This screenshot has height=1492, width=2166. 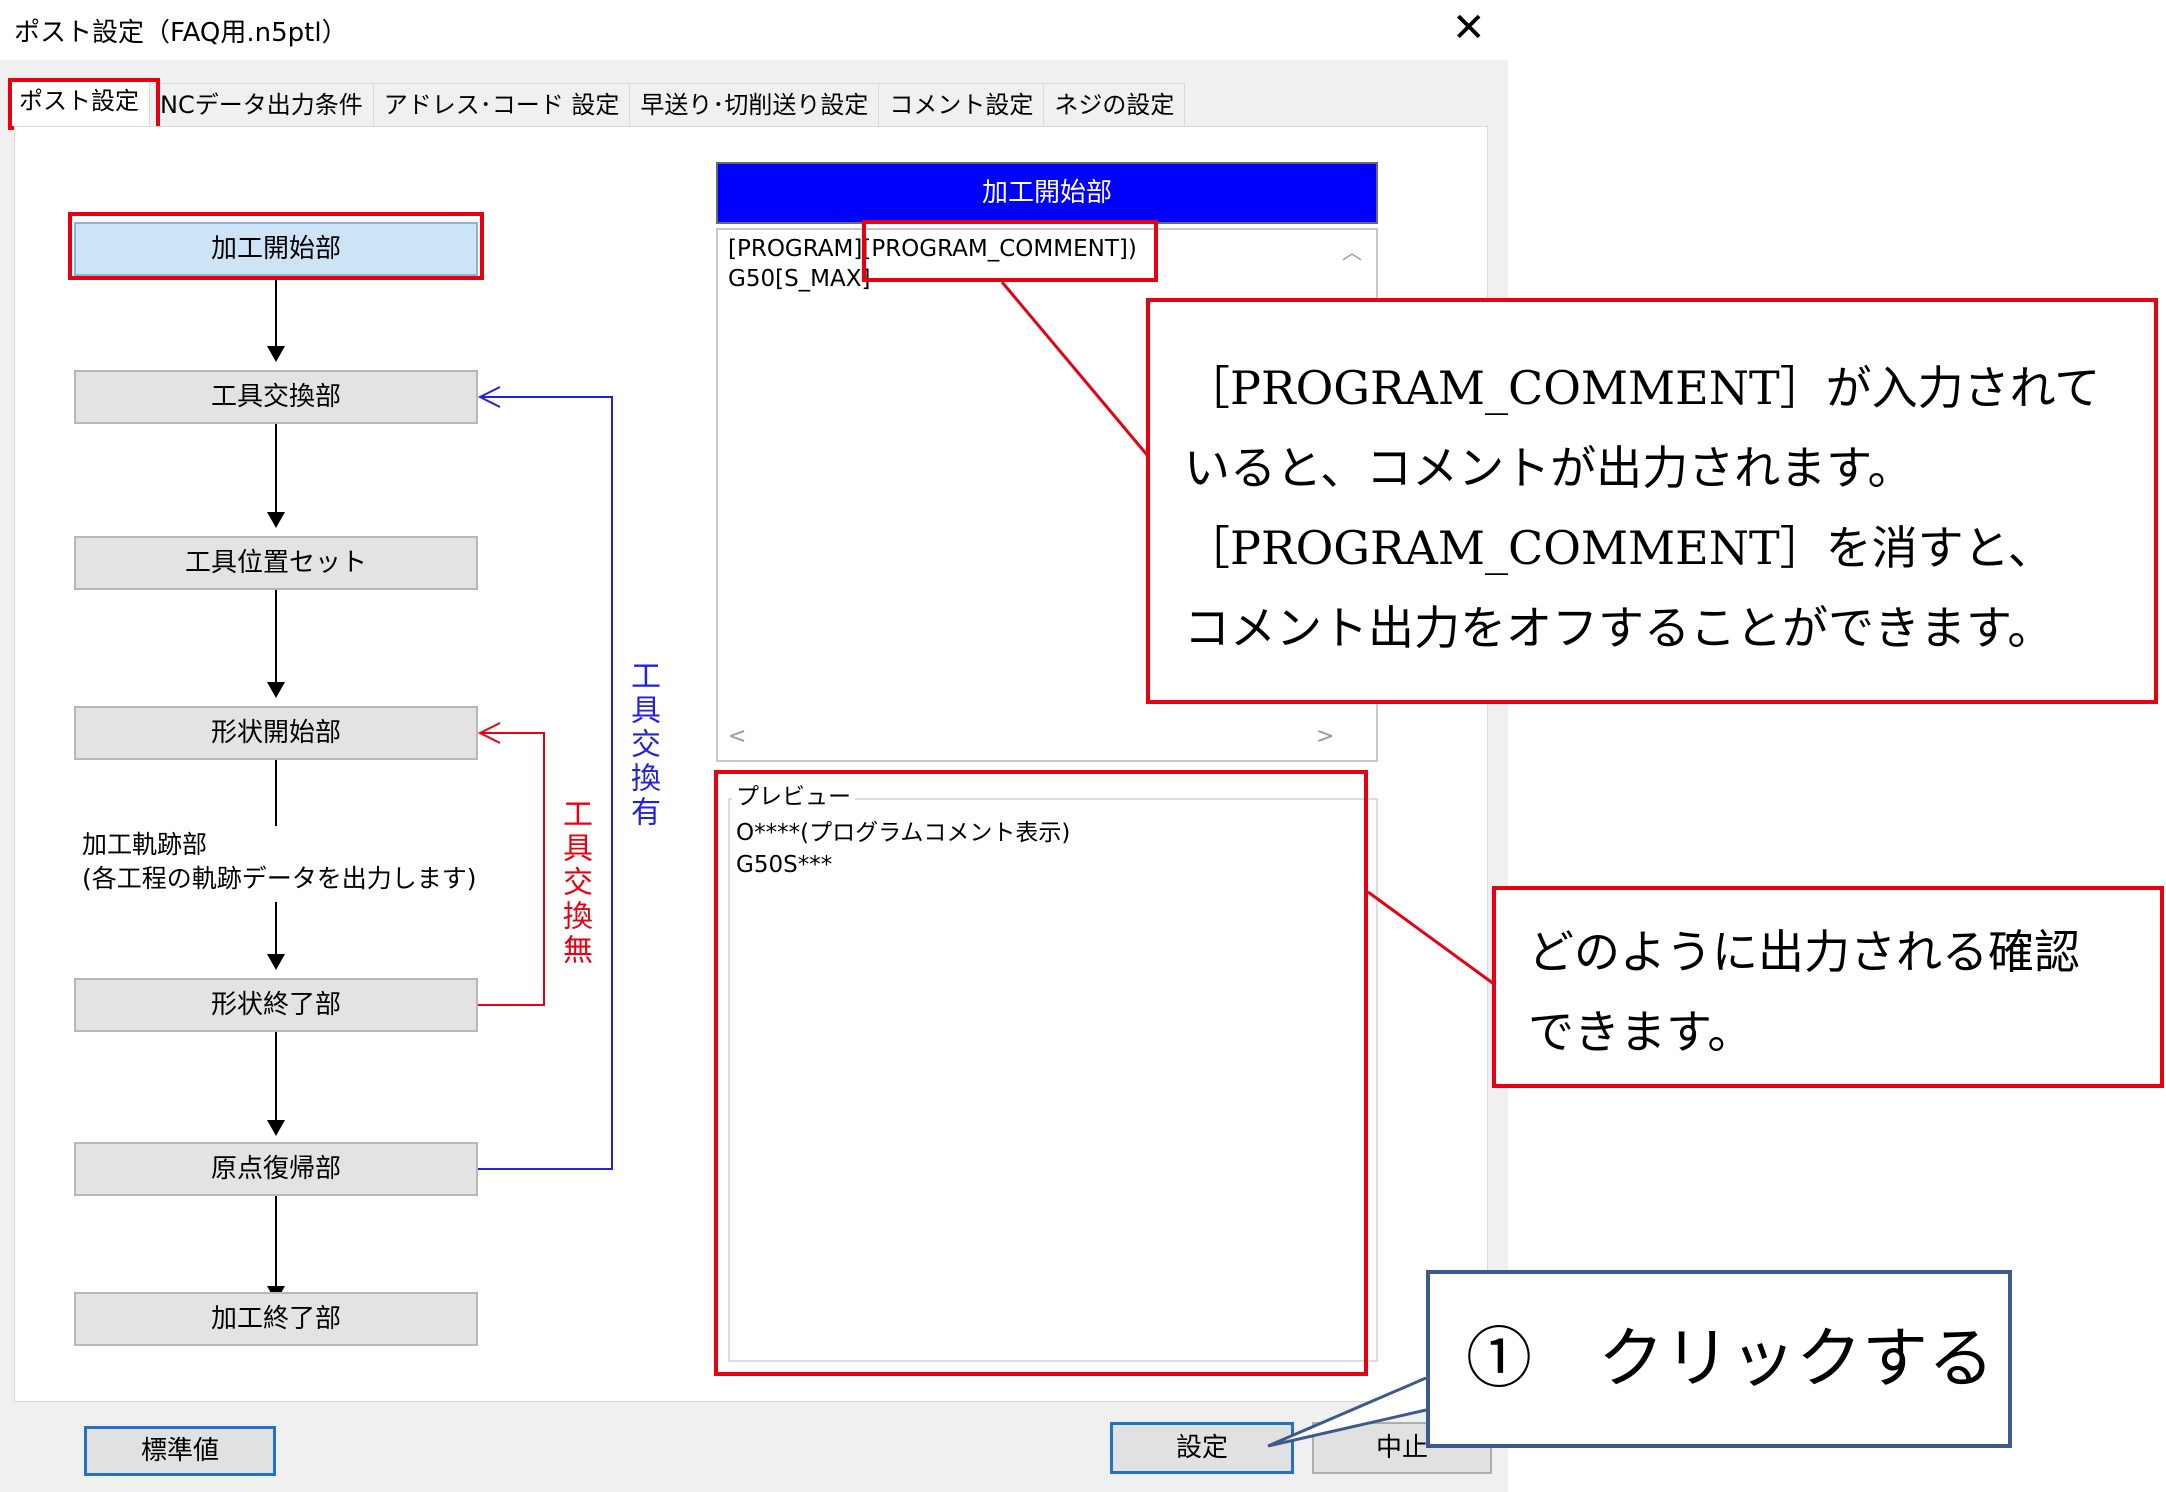 I want to click on preview-explanation-callout: どのように出力される確認 できます。, so click(x=1828, y=987).